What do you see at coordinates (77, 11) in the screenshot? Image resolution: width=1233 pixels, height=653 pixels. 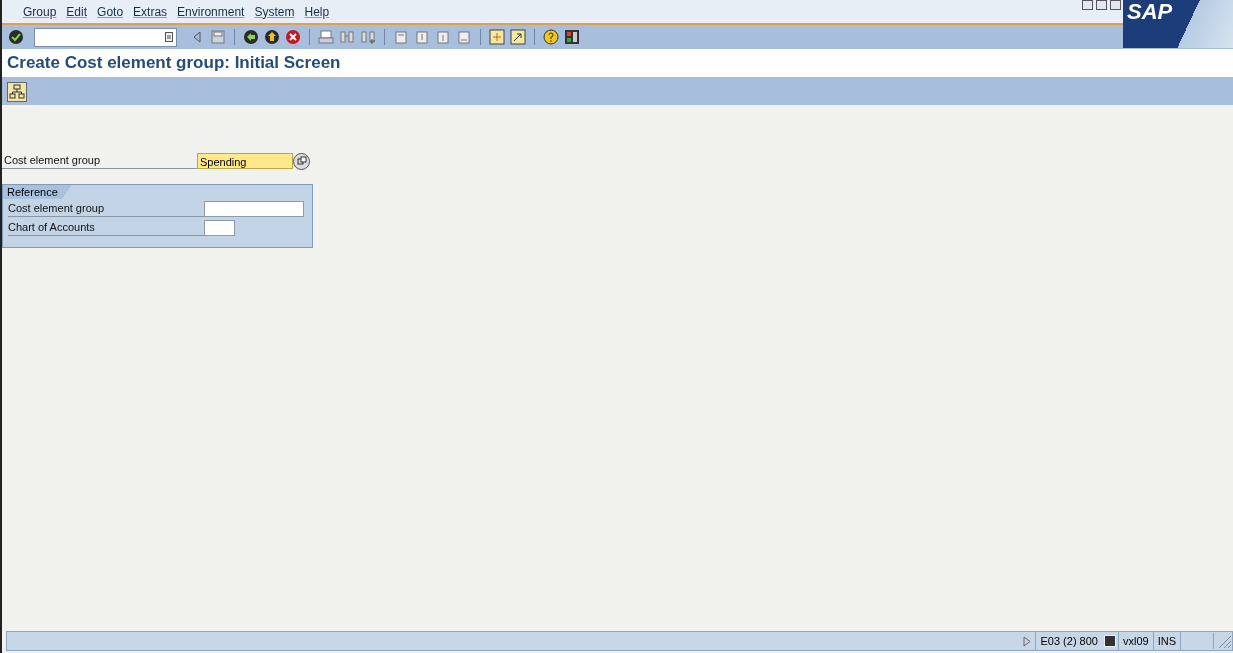 I see `menu-item: Edit` at bounding box center [77, 11].